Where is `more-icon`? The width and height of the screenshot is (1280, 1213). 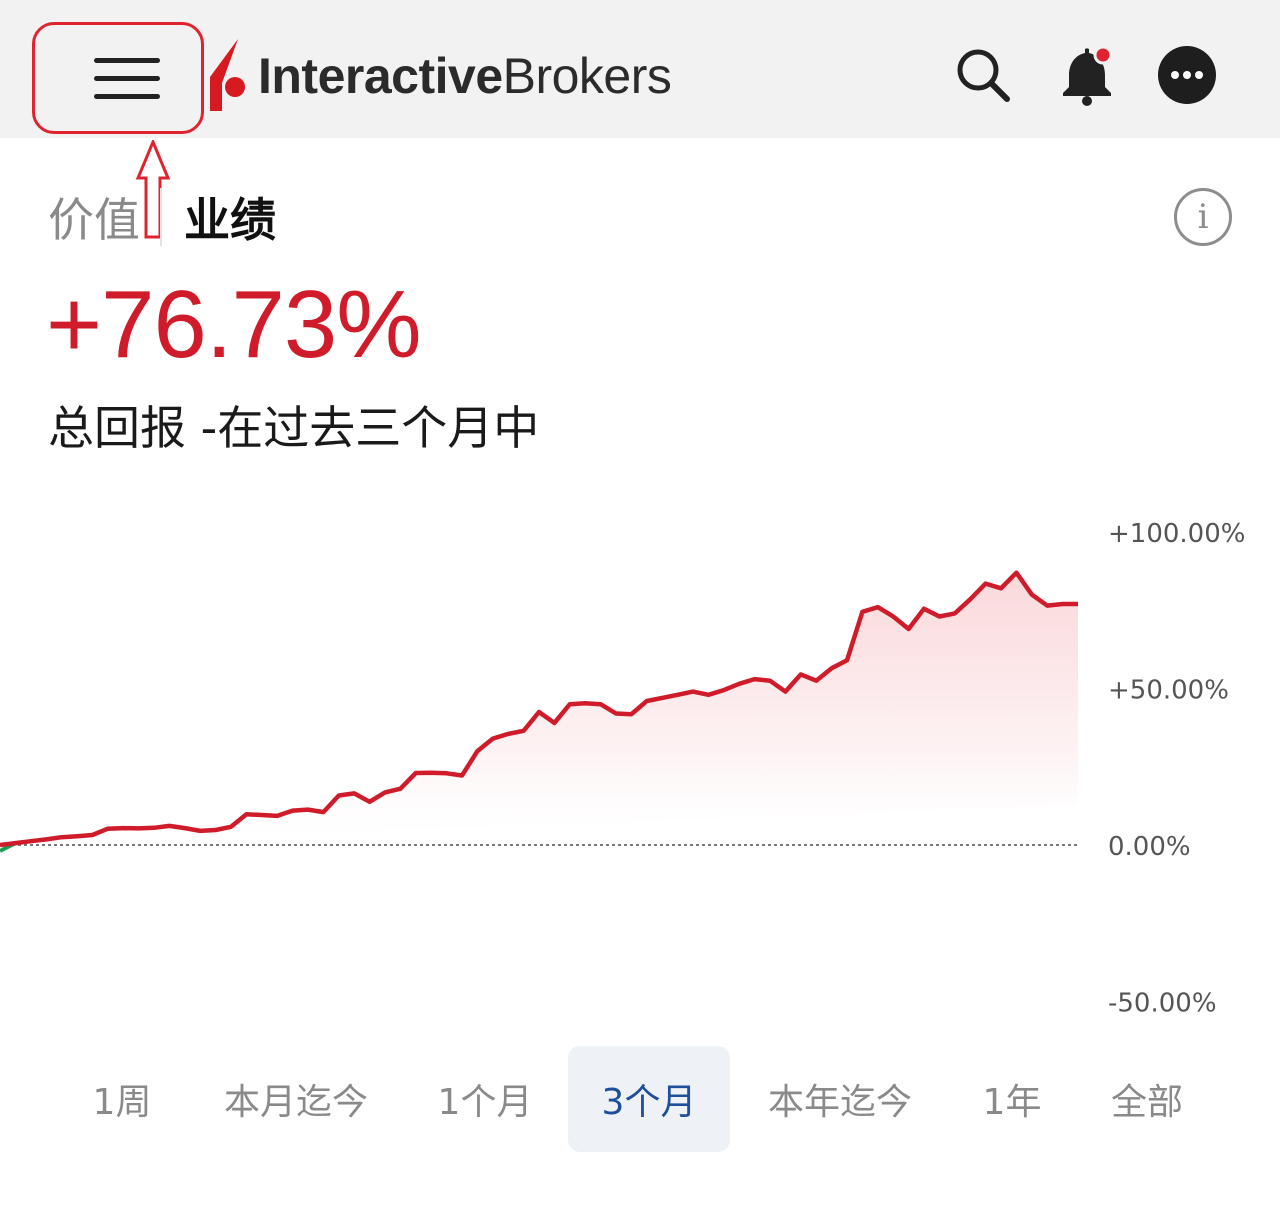
more-icon is located at coordinates (1187, 75).